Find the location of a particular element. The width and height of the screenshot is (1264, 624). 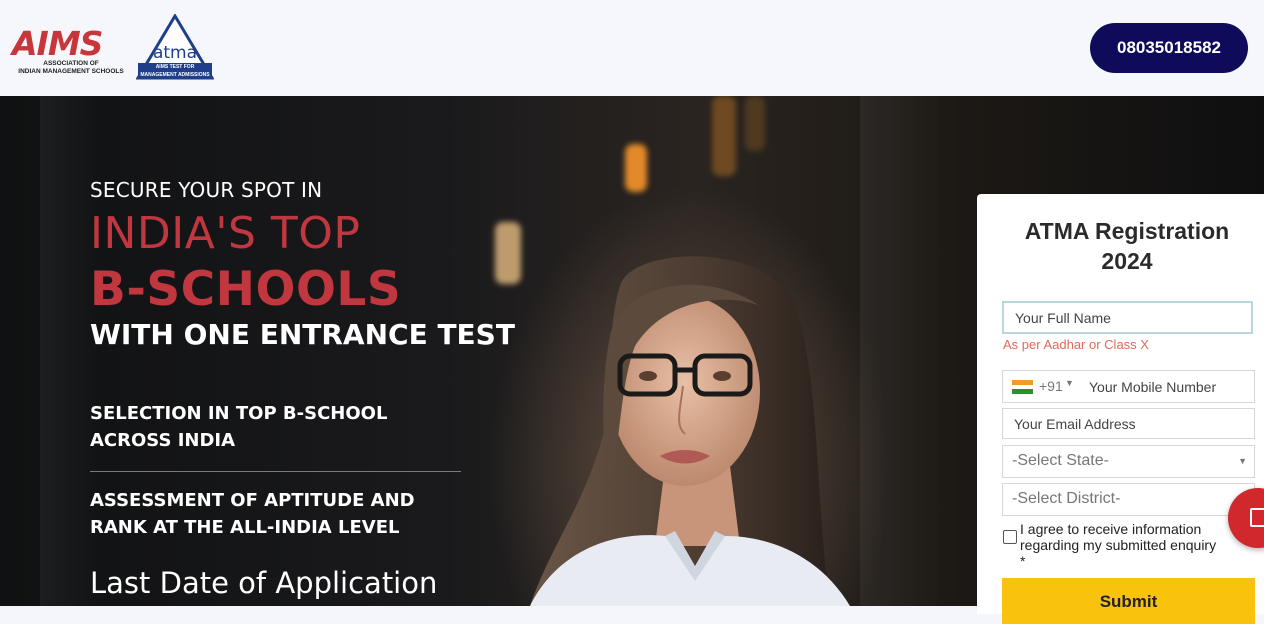

submit-button: Submit is located at coordinates (1128, 601).